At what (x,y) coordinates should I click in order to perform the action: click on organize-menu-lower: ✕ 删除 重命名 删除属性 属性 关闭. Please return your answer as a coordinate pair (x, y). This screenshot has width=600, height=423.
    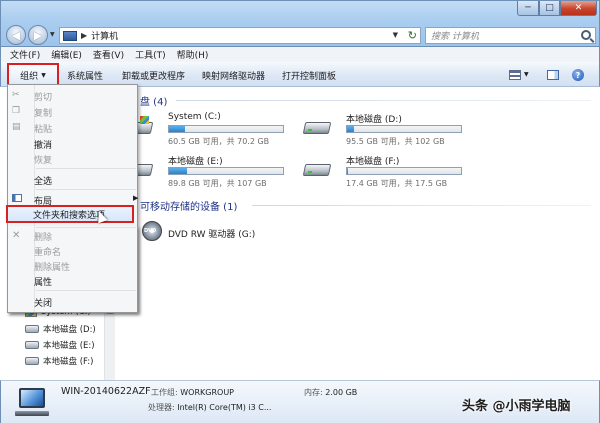
    Looking at the image, I should click on (72, 269).